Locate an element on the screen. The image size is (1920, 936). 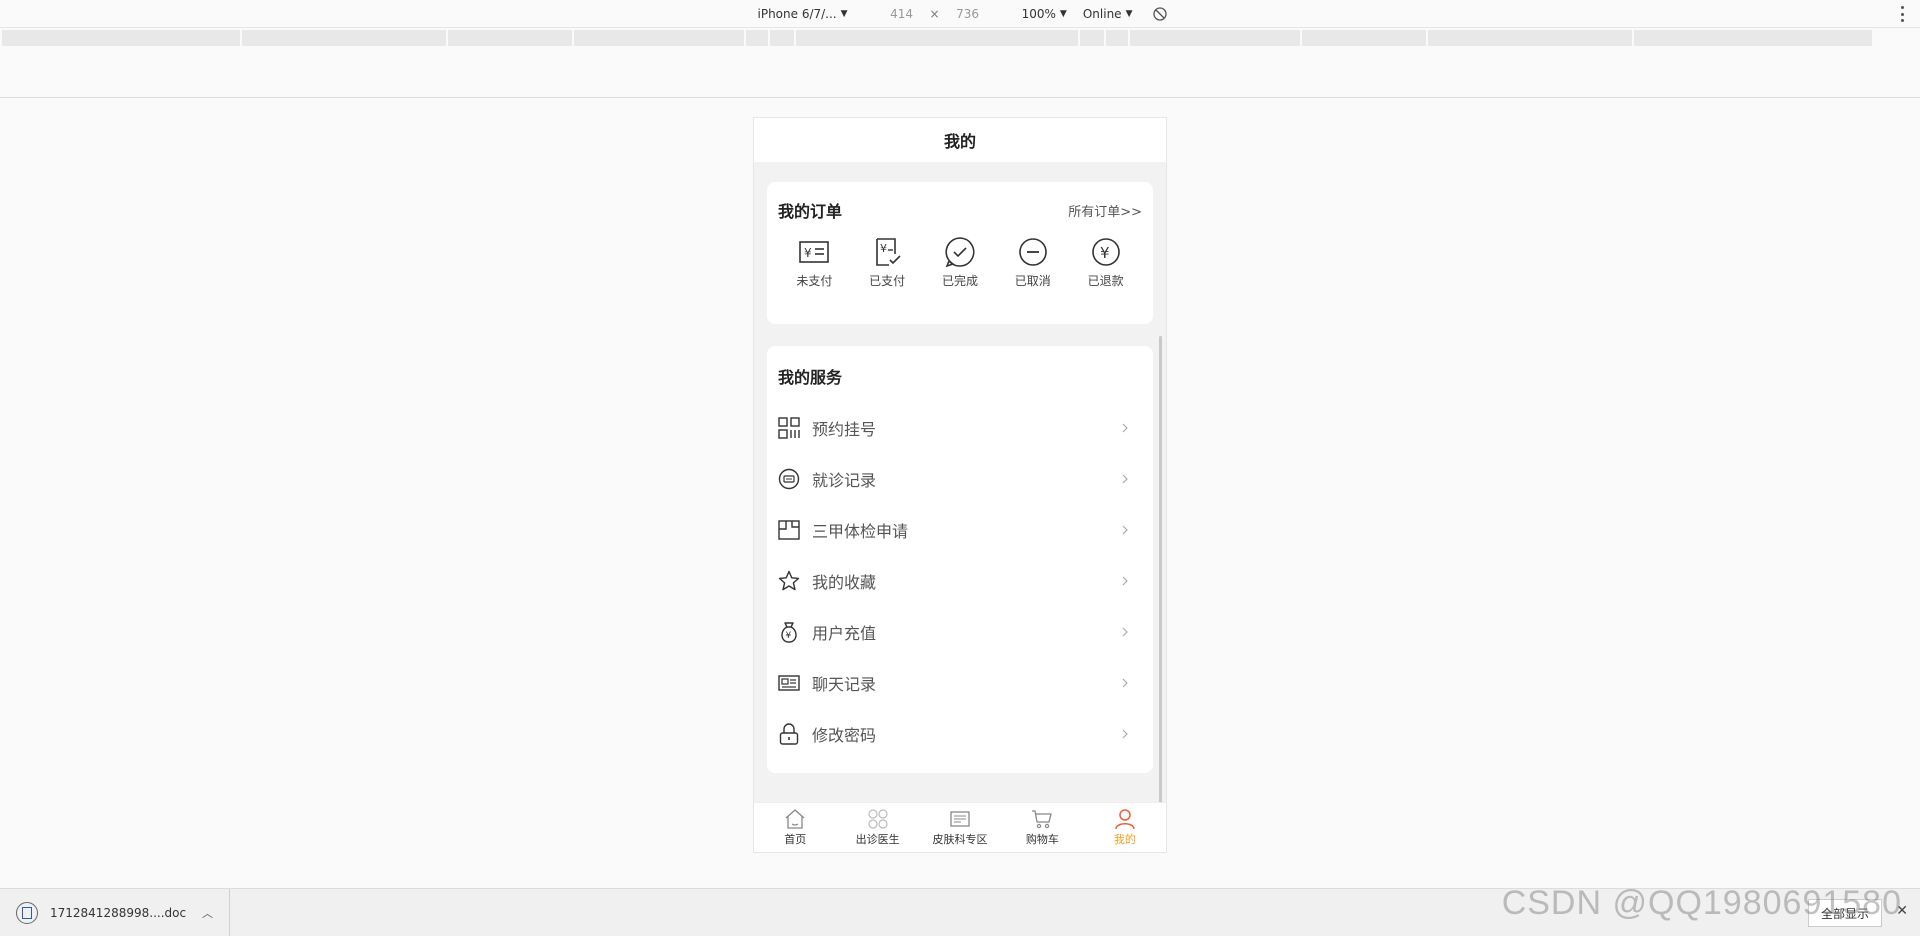
service-label: 预约挂号 is located at coordinates (844, 429).